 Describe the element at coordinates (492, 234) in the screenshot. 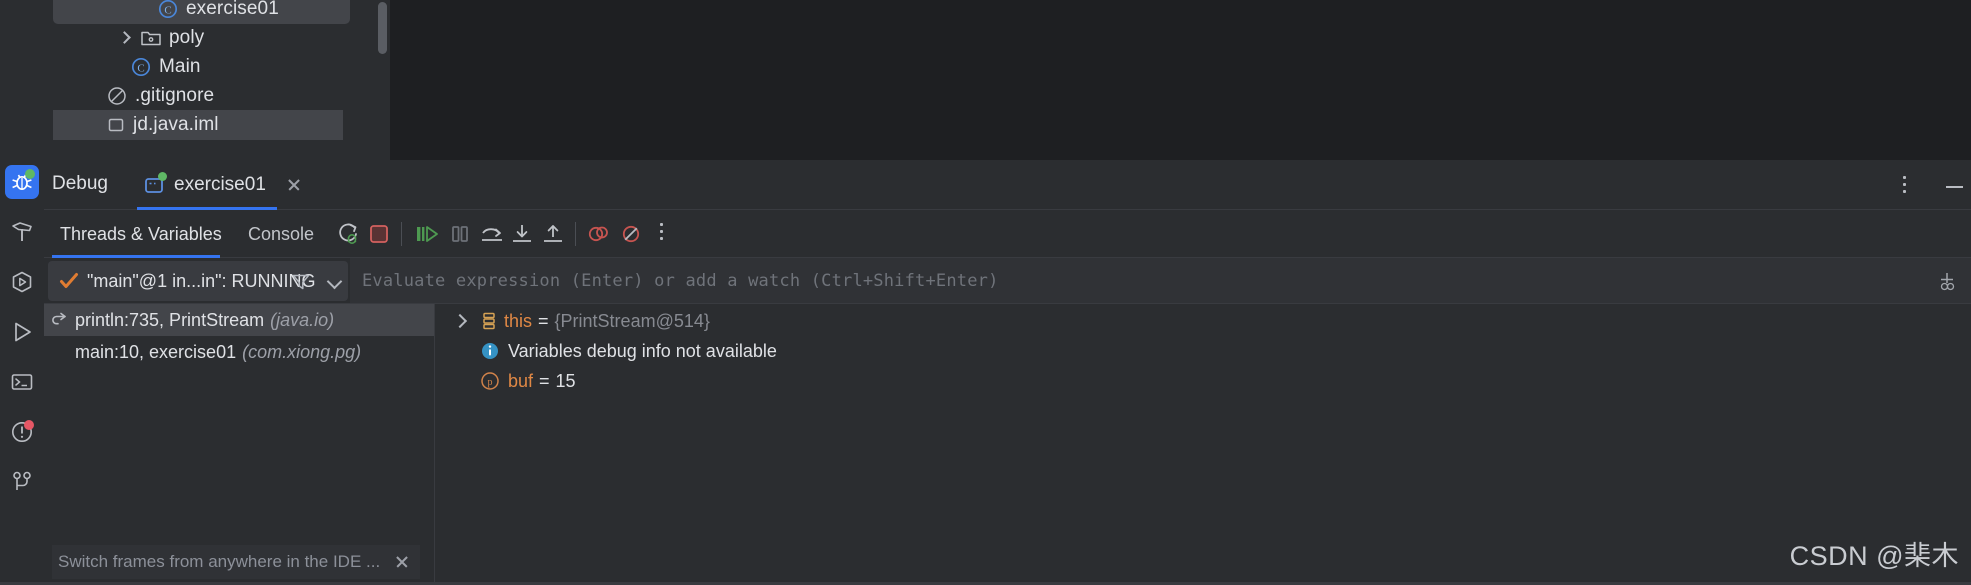

I see `step-over-icon` at that location.